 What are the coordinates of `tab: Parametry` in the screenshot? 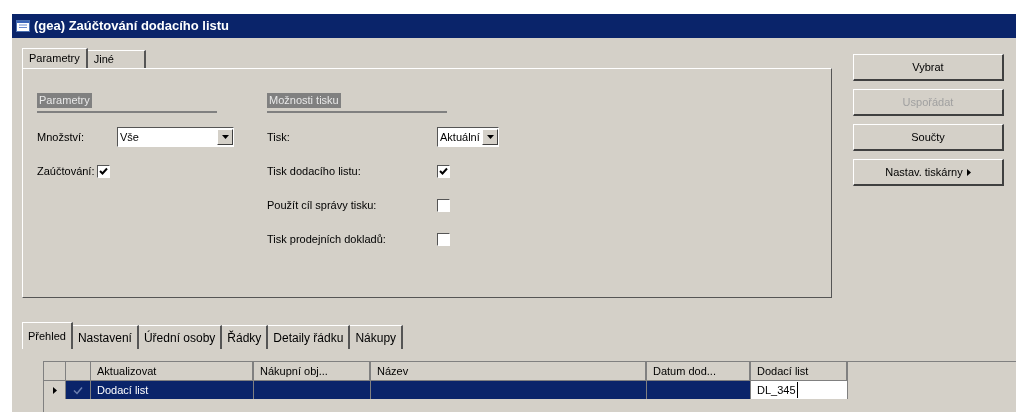 It's located at (55, 58).